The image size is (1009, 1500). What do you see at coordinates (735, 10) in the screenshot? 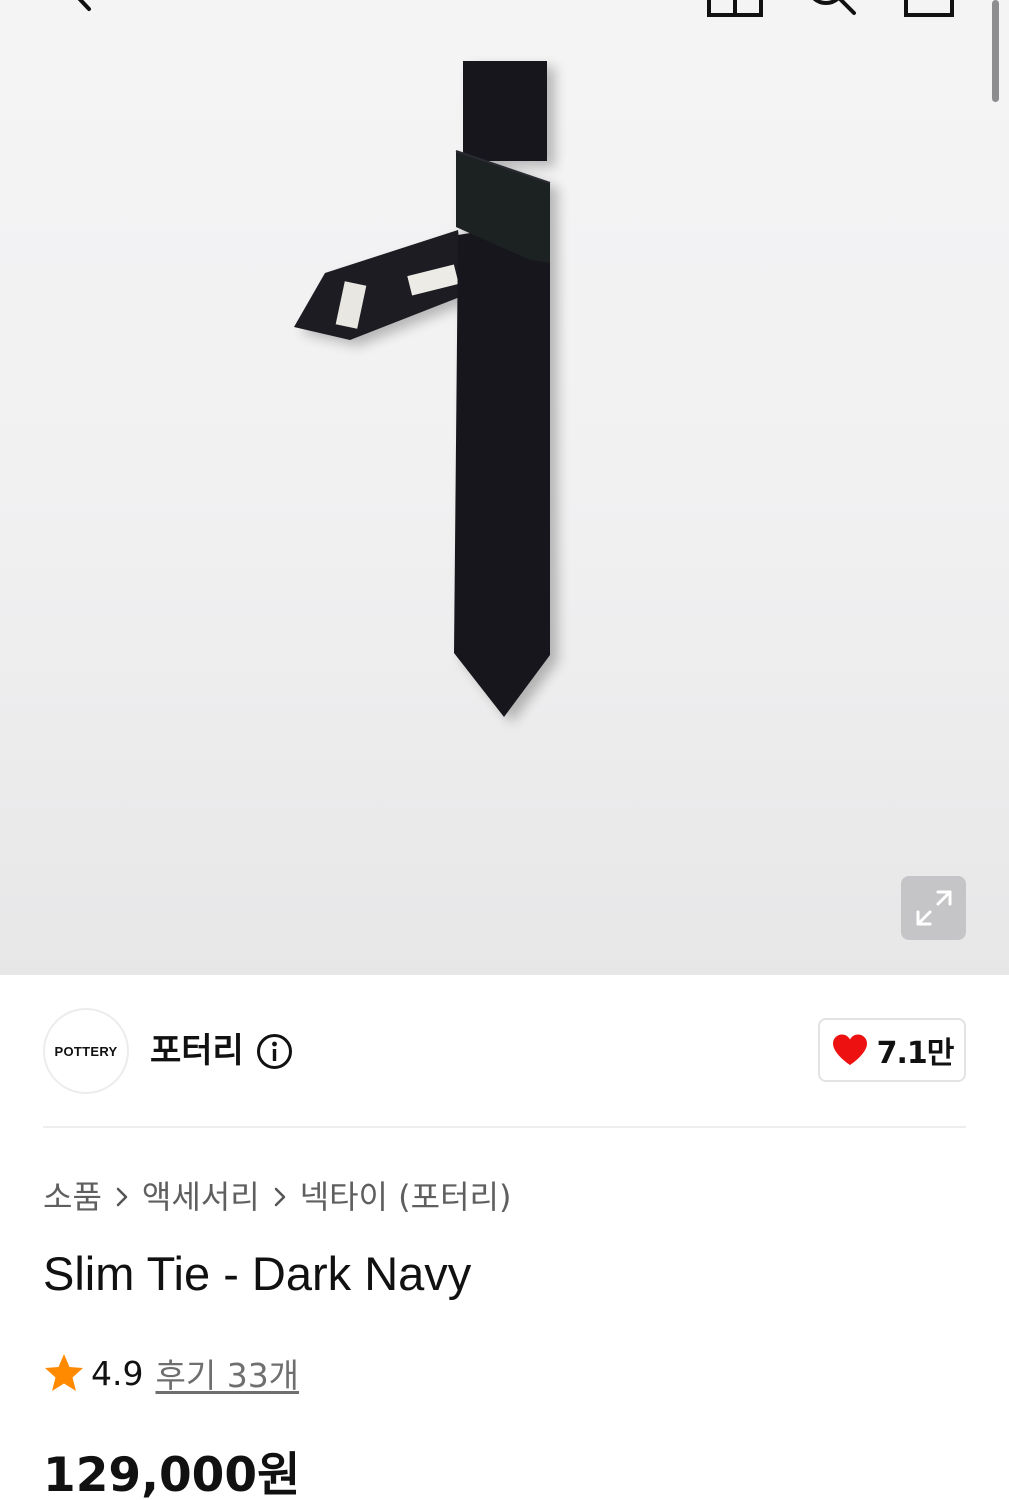
I see `shop-icon` at bounding box center [735, 10].